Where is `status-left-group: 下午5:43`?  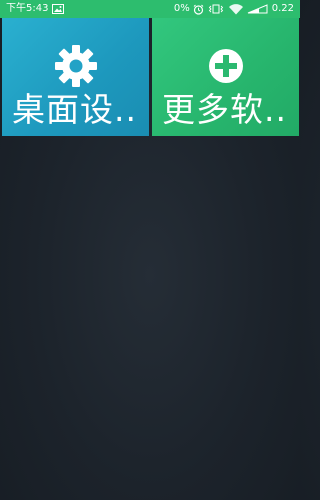
status-left-group: 下午5:43 is located at coordinates (35, 9).